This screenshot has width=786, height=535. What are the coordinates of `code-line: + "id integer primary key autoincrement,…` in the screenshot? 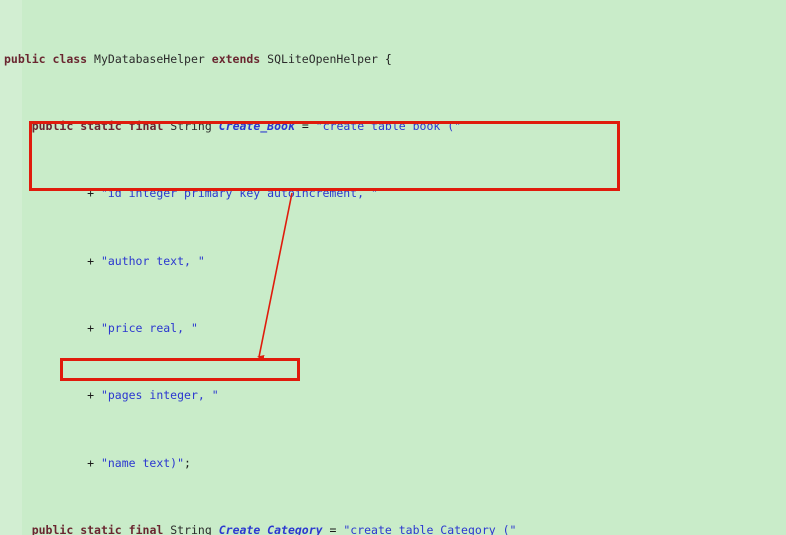 It's located at (191, 193).